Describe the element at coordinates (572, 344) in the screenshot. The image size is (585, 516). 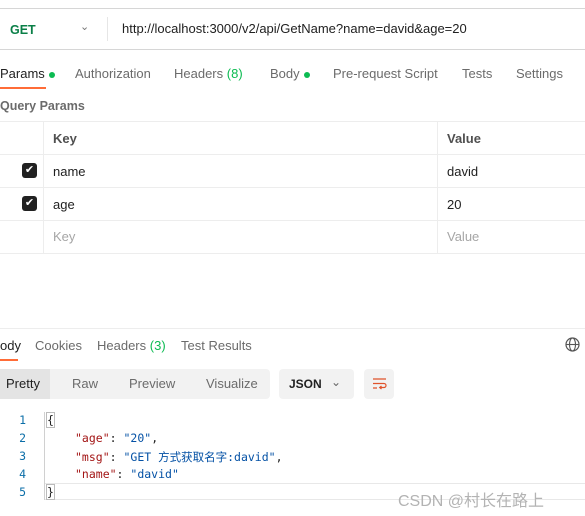
I see `globe-icon` at that location.